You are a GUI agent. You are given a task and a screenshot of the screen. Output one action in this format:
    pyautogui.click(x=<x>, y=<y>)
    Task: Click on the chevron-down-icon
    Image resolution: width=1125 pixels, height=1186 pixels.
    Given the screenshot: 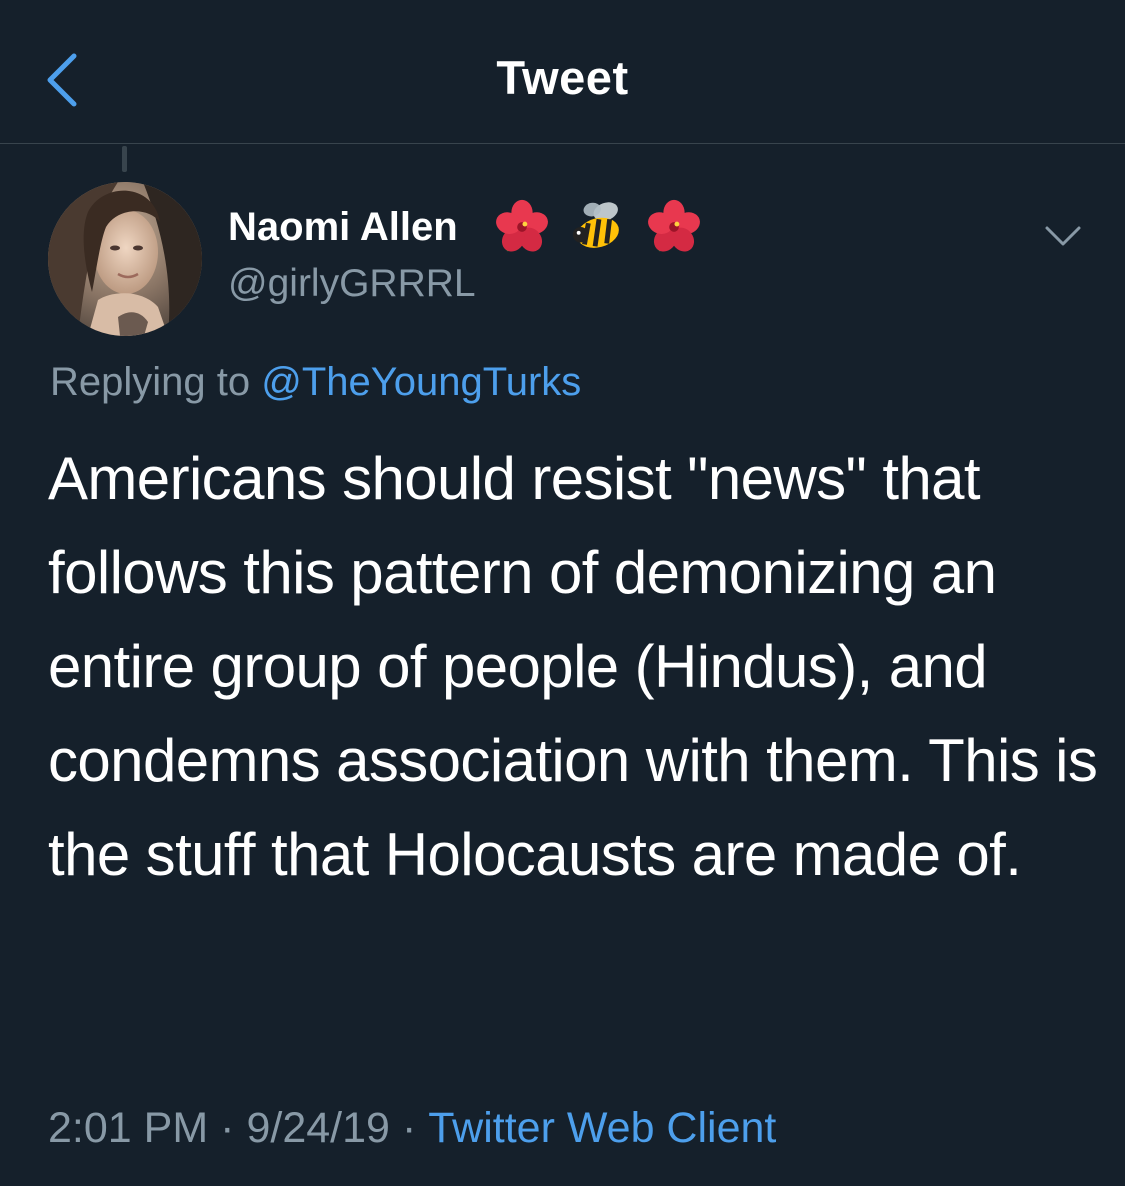 What is the action you would take?
    pyautogui.click(x=1063, y=236)
    